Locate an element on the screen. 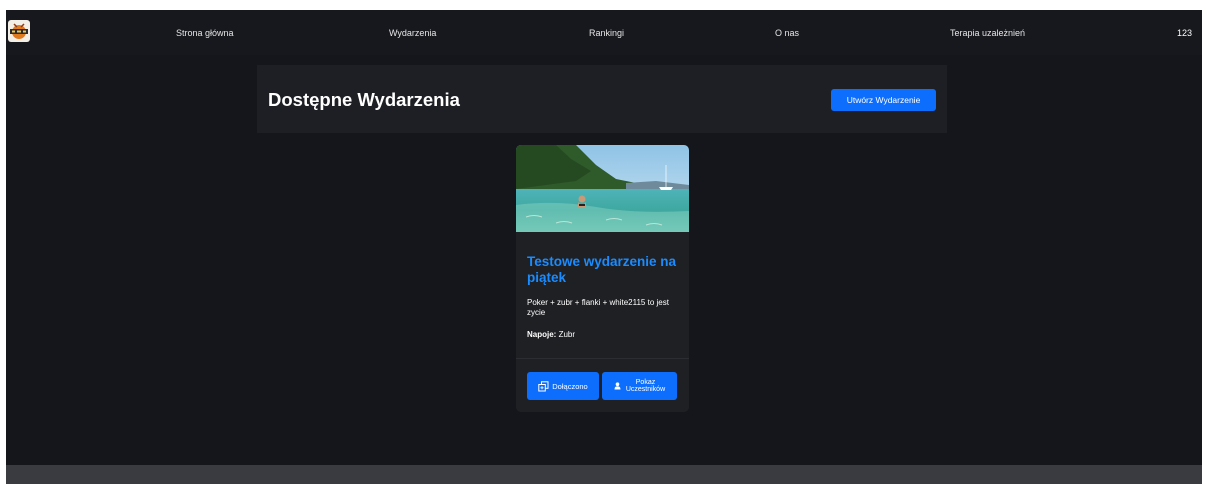 The height and width of the screenshot is (484, 1207). nav-link-therapy: Terapia uzależnień is located at coordinates (987, 33).